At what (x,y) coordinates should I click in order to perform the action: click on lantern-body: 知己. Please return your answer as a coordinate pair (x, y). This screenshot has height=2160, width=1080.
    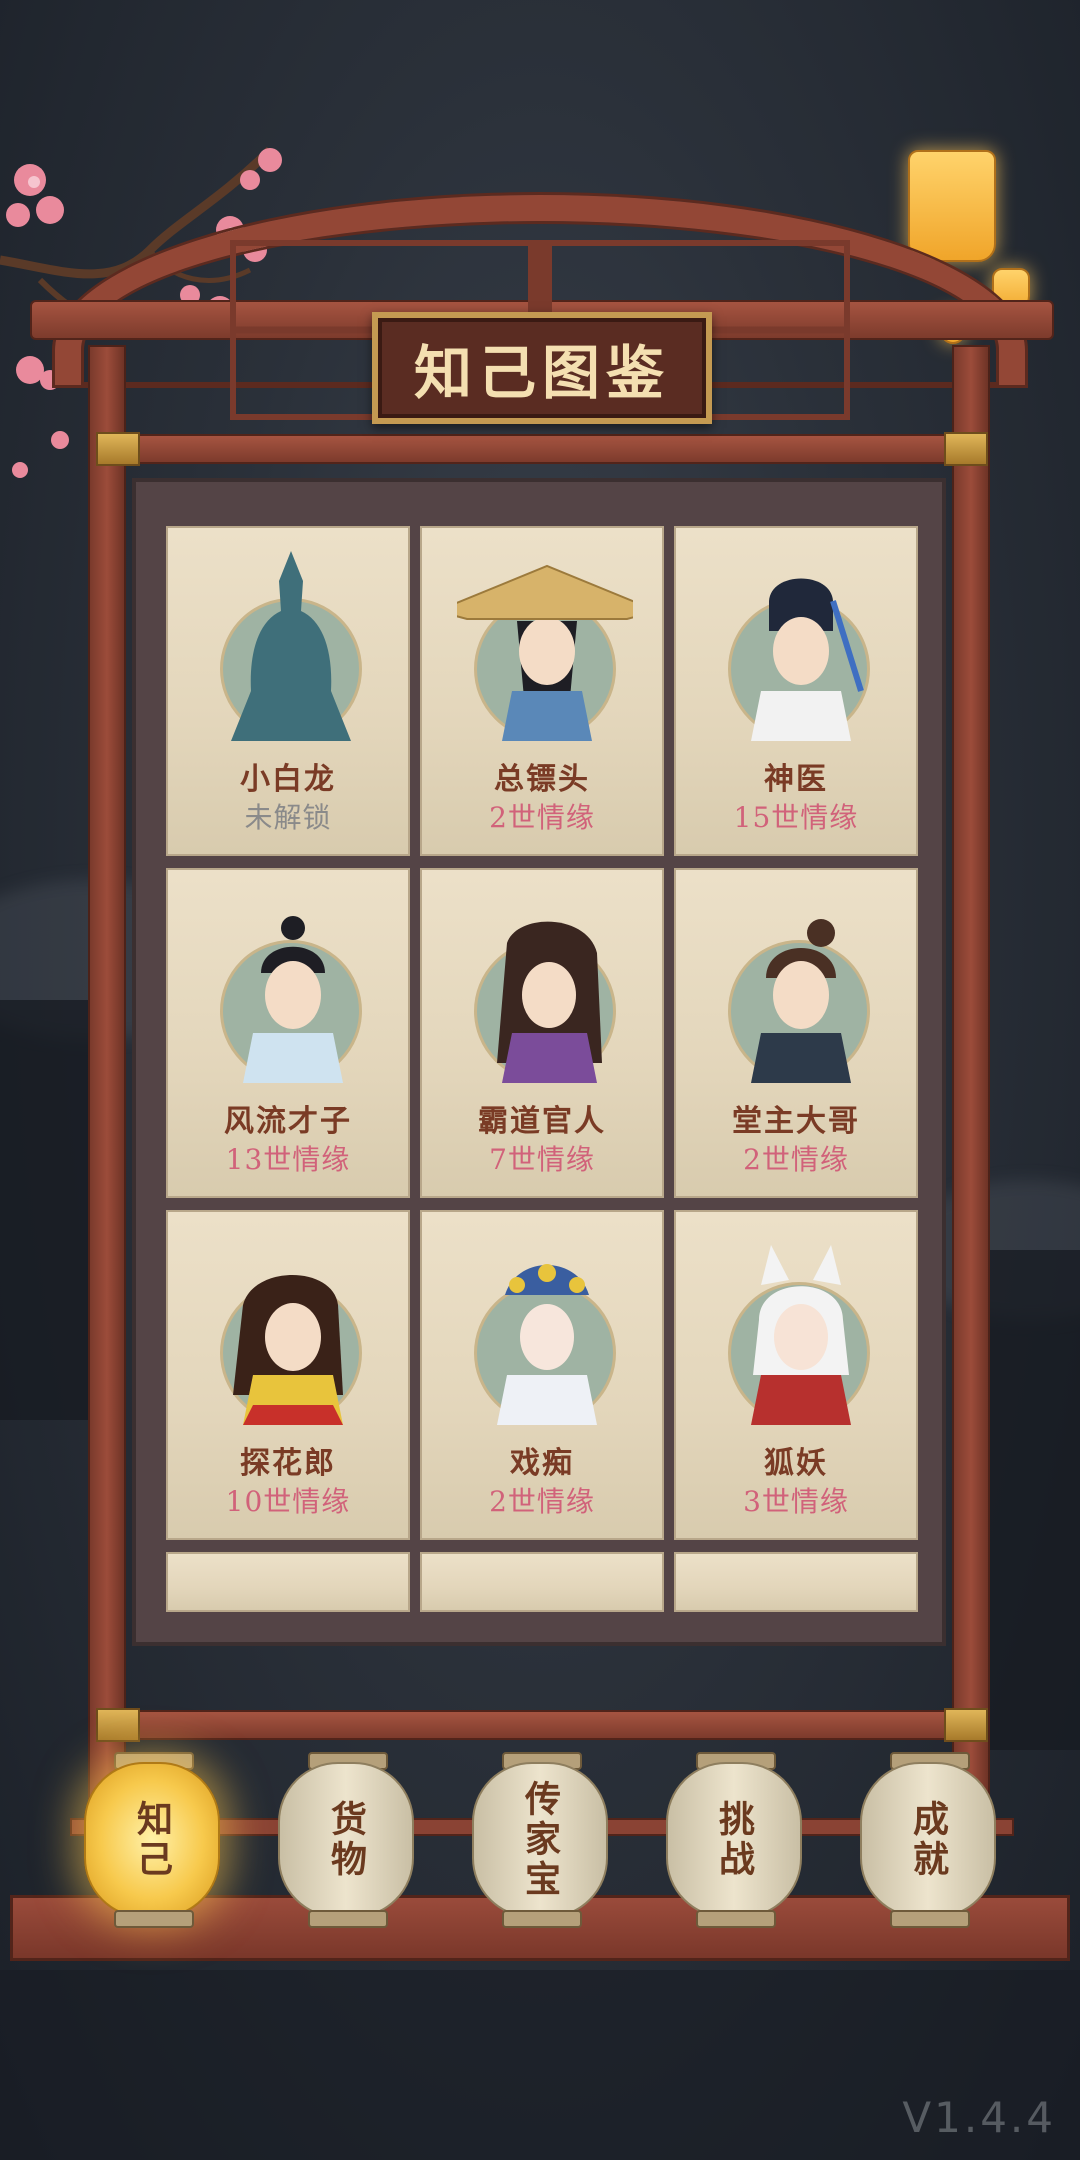
    Looking at the image, I should click on (152, 1840).